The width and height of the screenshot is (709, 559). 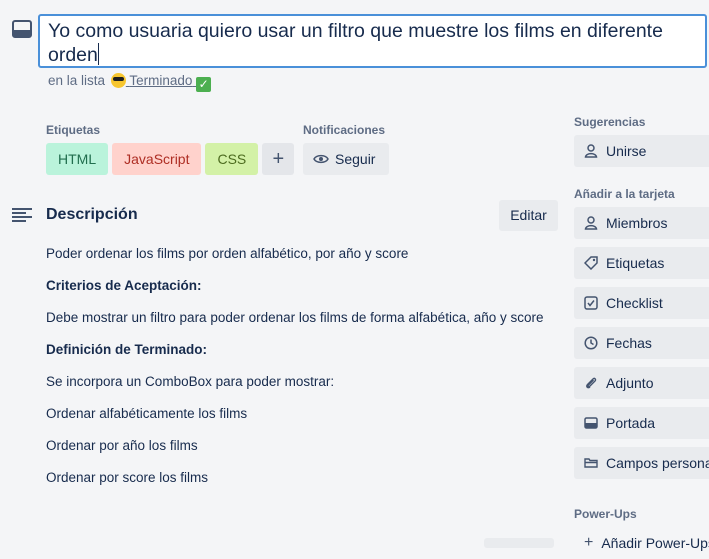 I want to click on labels-list: HTML JavaScript CSS +, so click(x=170, y=159).